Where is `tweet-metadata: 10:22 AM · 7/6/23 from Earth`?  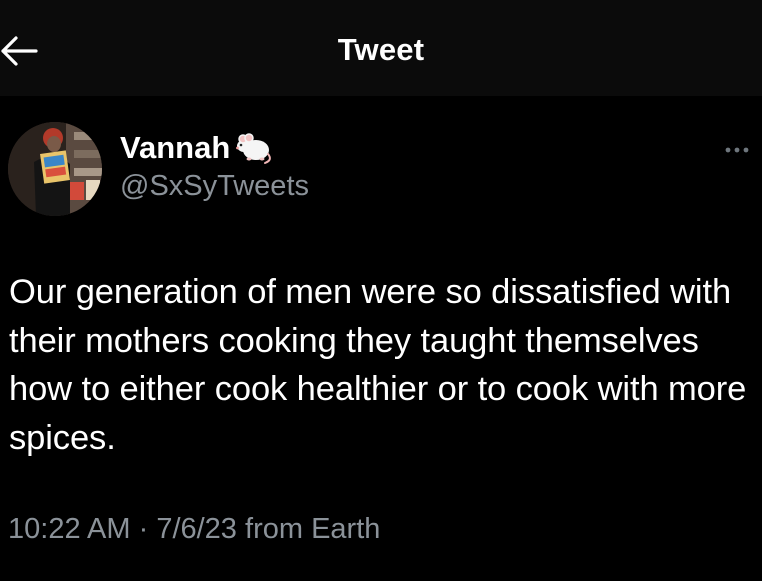
tweet-metadata: 10:22 AM · 7/6/23 from Earth is located at coordinates (194, 529).